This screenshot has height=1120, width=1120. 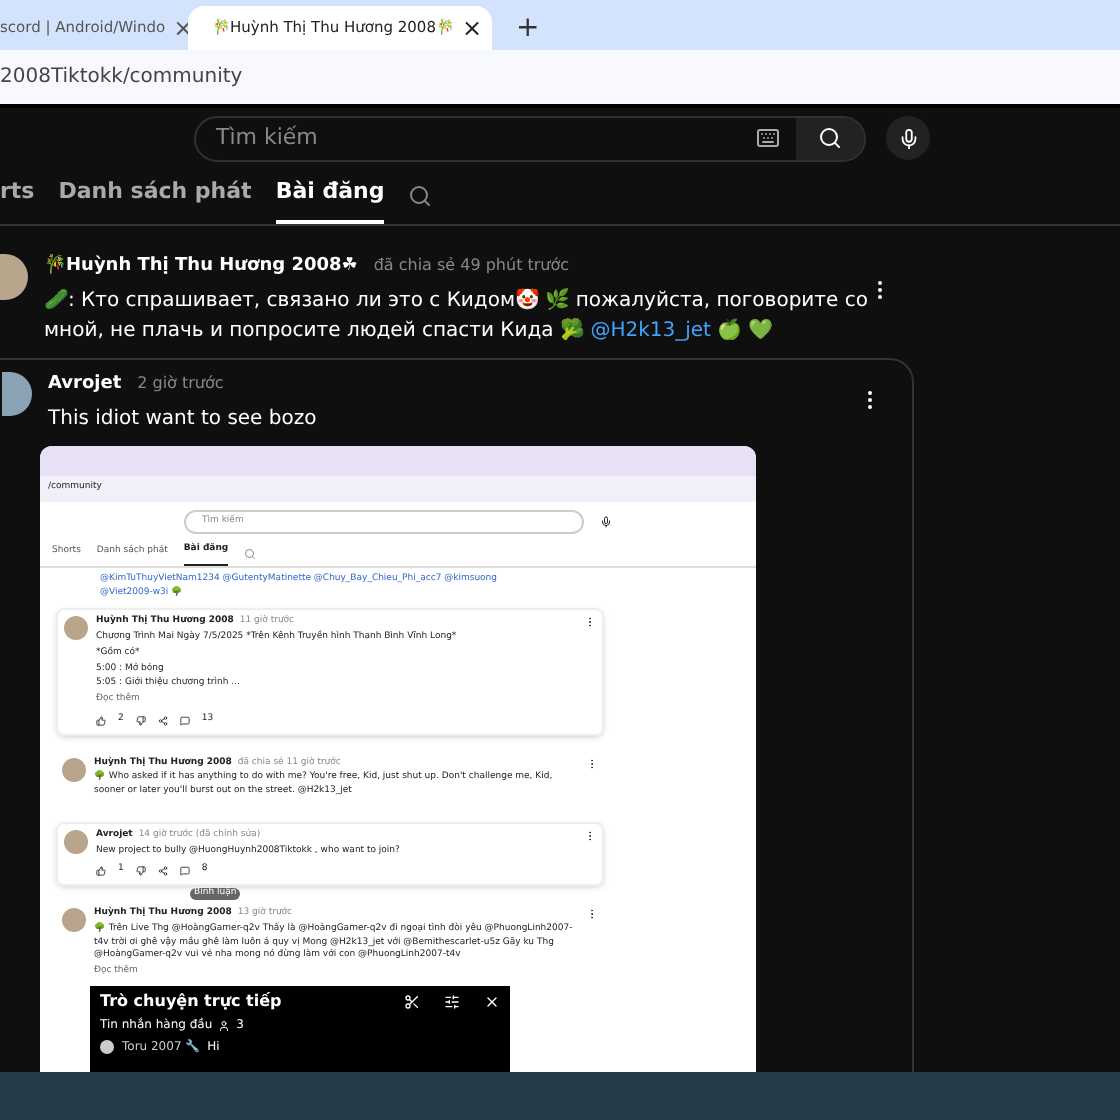 What do you see at coordinates (492, 1002) in the screenshot?
I see `close-icon` at bounding box center [492, 1002].